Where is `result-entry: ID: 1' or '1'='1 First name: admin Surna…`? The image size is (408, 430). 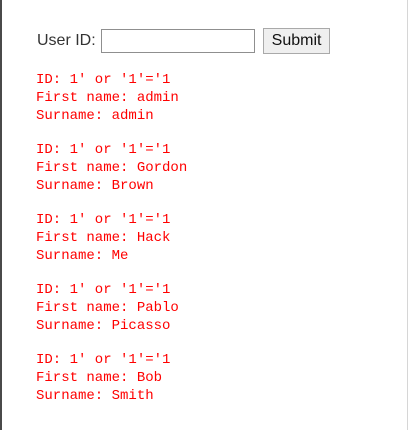 result-entry: ID: 1' or '1'='1 First name: admin Surna… is located at coordinates (111, 98).